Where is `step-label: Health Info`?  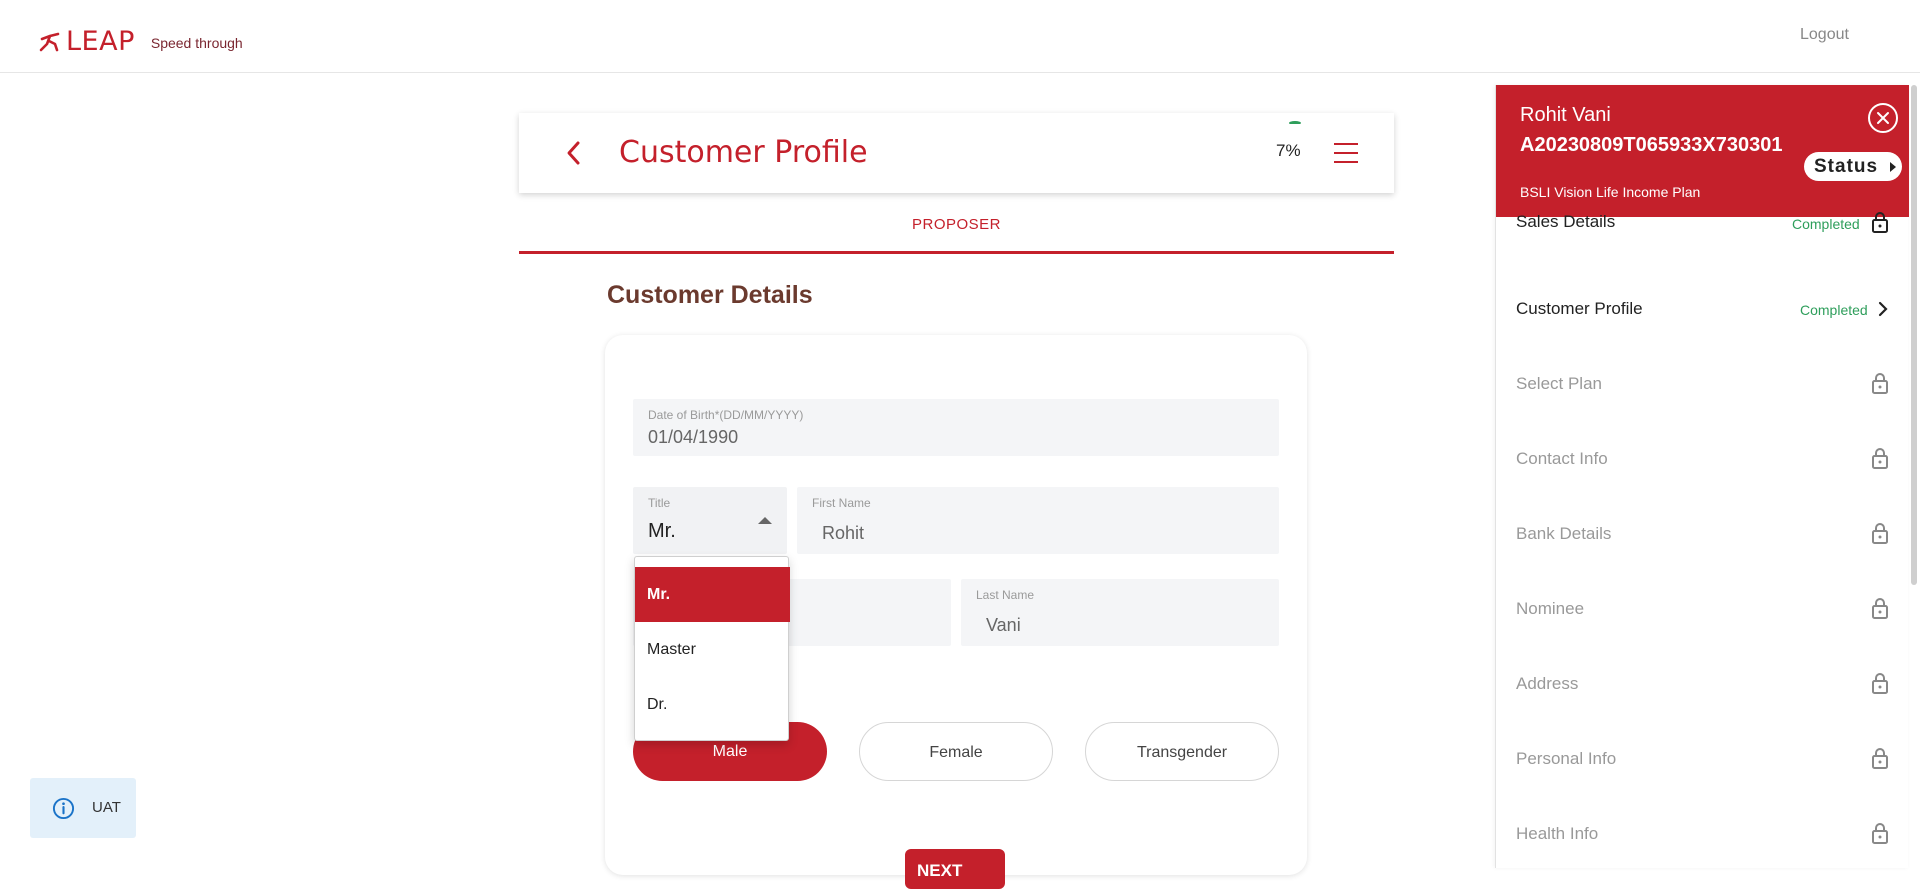 step-label: Health Info is located at coordinates (1557, 833).